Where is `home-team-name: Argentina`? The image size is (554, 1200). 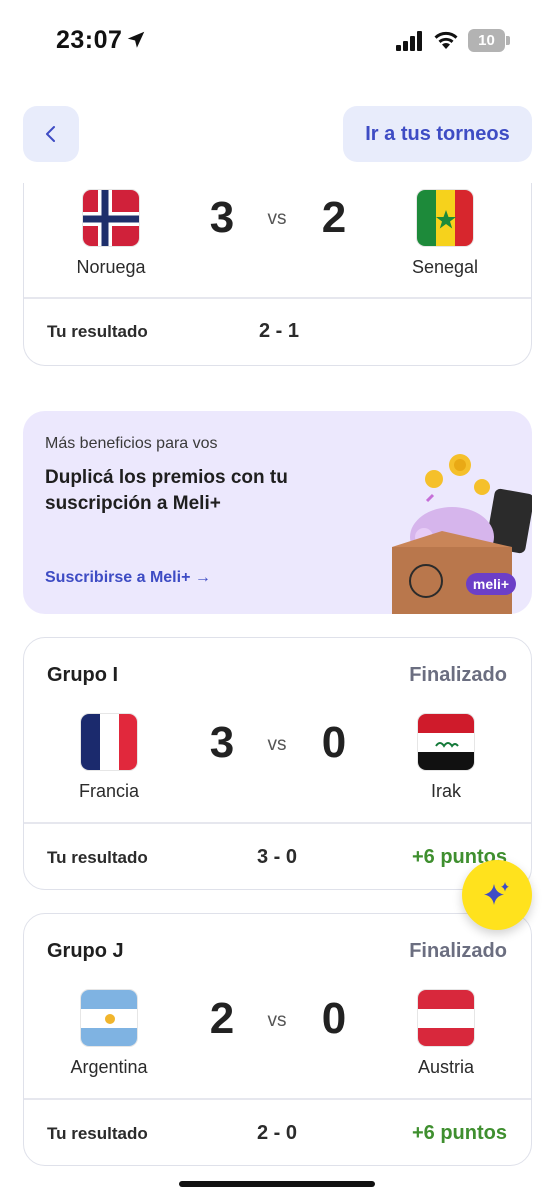 home-team-name: Argentina is located at coordinates (109, 1067).